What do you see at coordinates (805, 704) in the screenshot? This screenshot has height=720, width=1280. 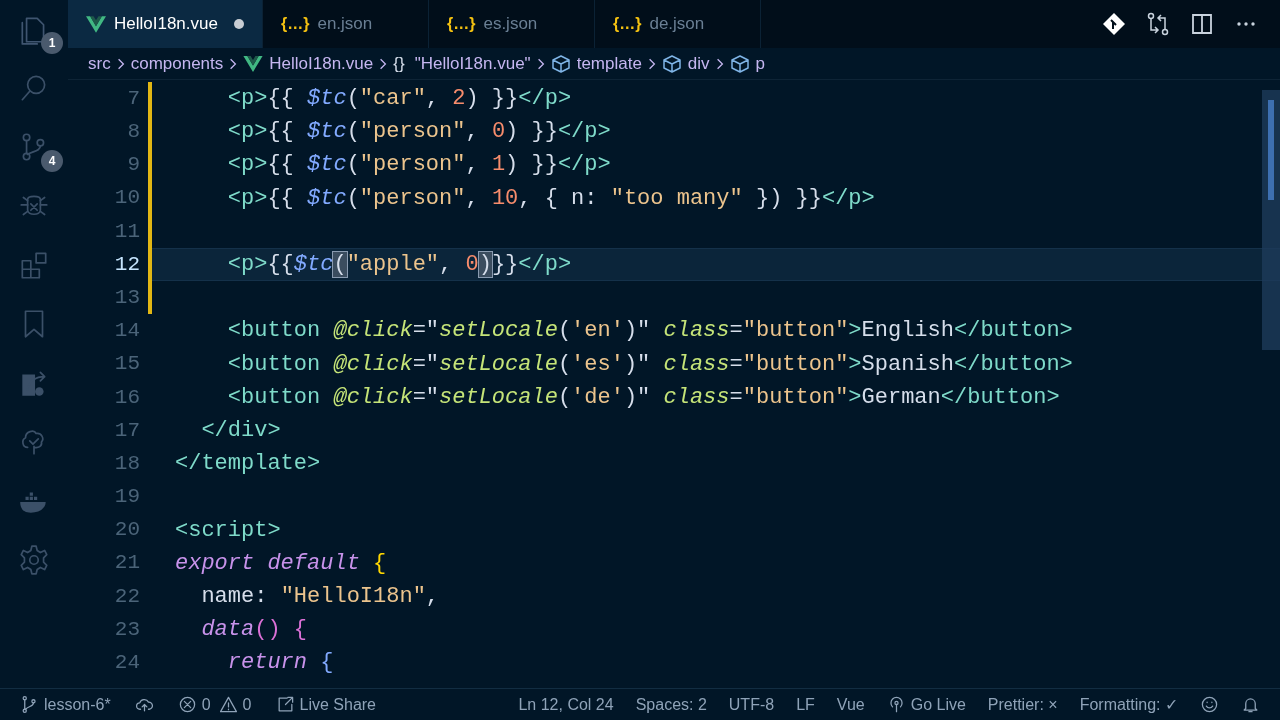 I see `status-item: LF` at bounding box center [805, 704].